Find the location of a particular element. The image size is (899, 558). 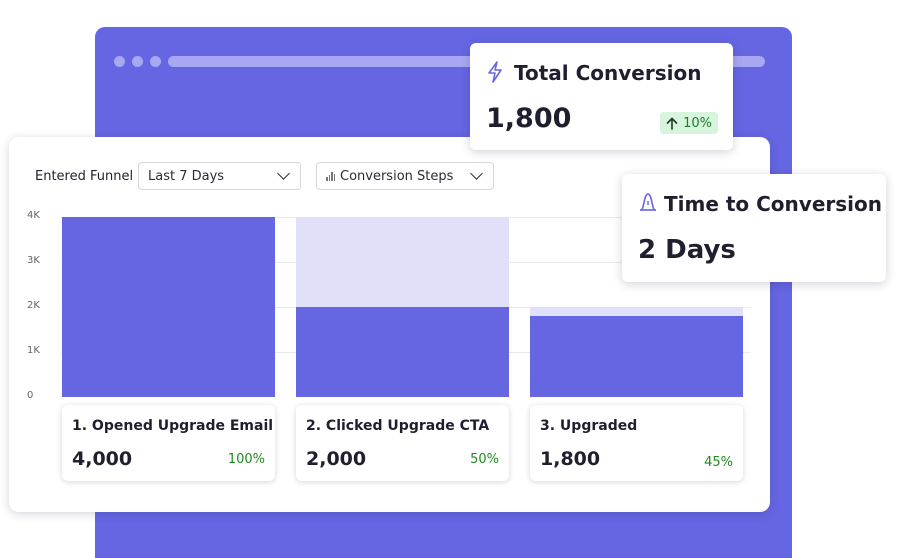

view-mode-dropdown: Conversion Steps is located at coordinates (405, 176).